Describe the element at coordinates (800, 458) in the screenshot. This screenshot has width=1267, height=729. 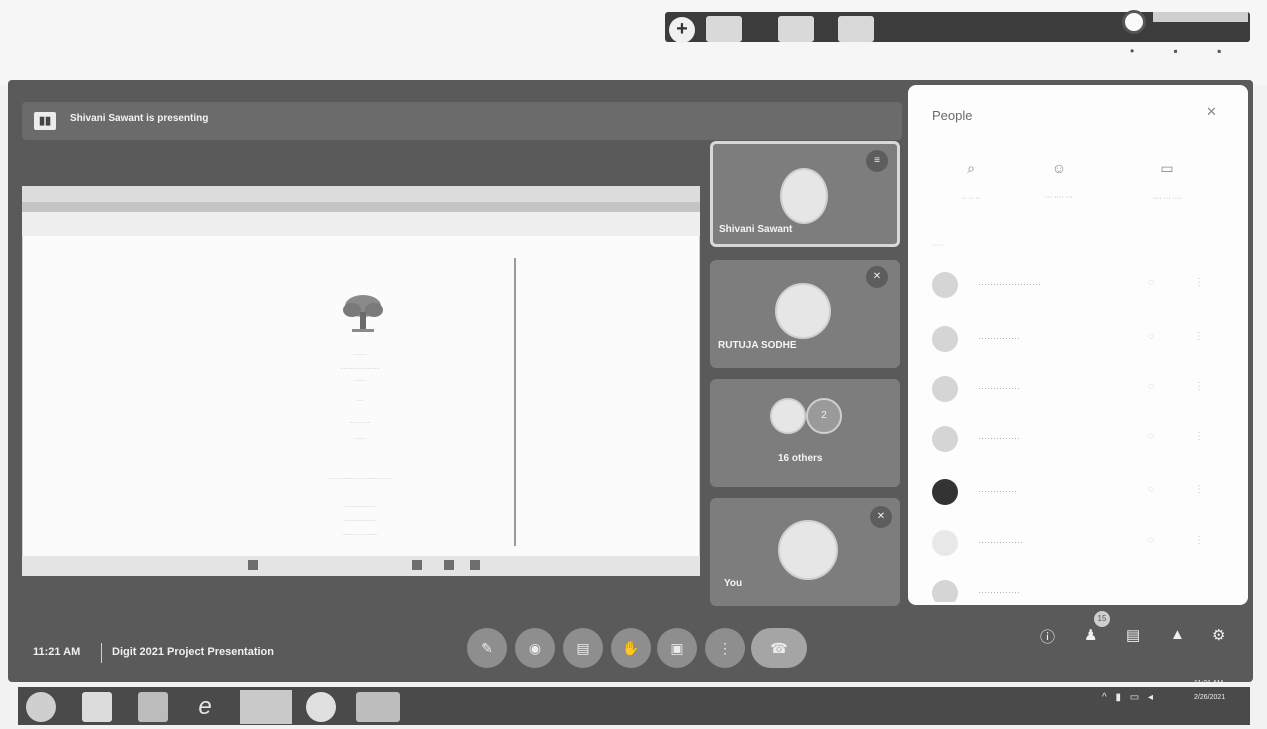
I see `participant-name: 16 others` at that location.